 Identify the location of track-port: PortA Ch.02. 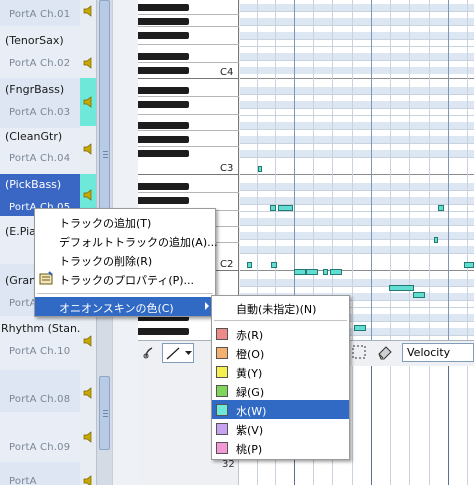
(40, 63).